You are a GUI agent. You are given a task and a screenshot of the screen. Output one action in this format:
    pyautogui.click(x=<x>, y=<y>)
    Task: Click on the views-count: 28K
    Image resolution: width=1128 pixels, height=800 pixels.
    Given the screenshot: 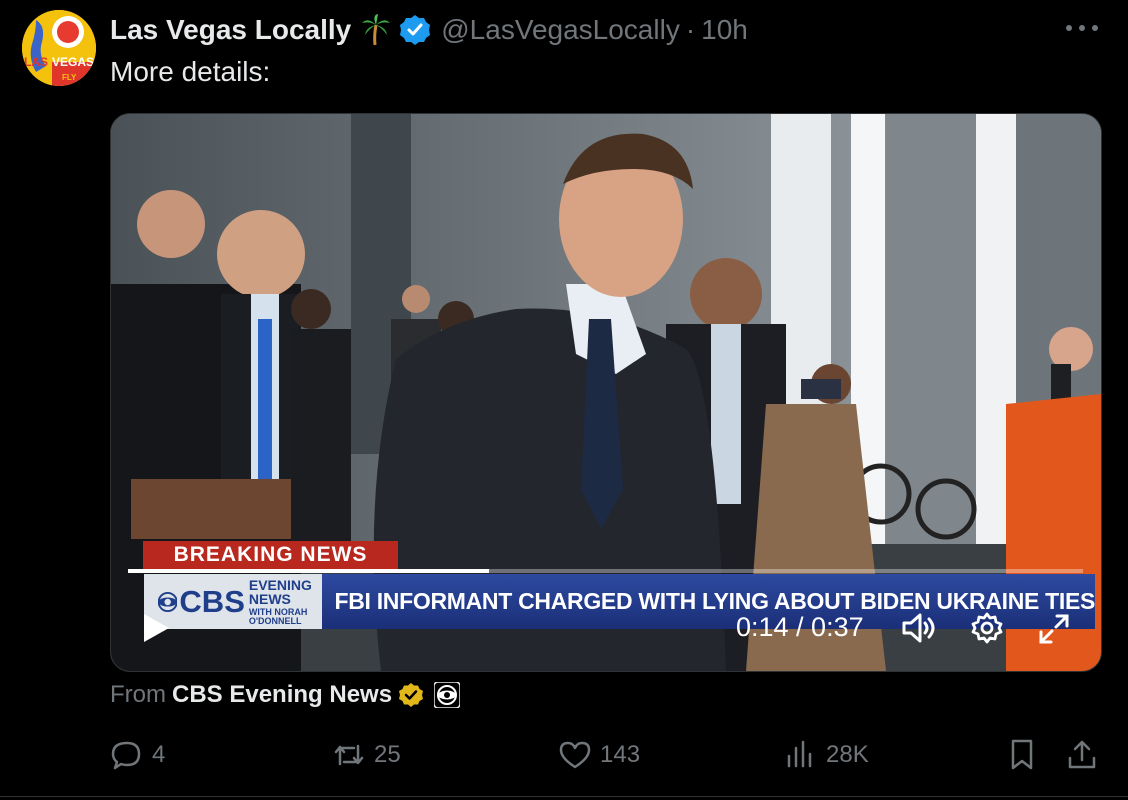 What is the action you would take?
    pyautogui.click(x=847, y=754)
    